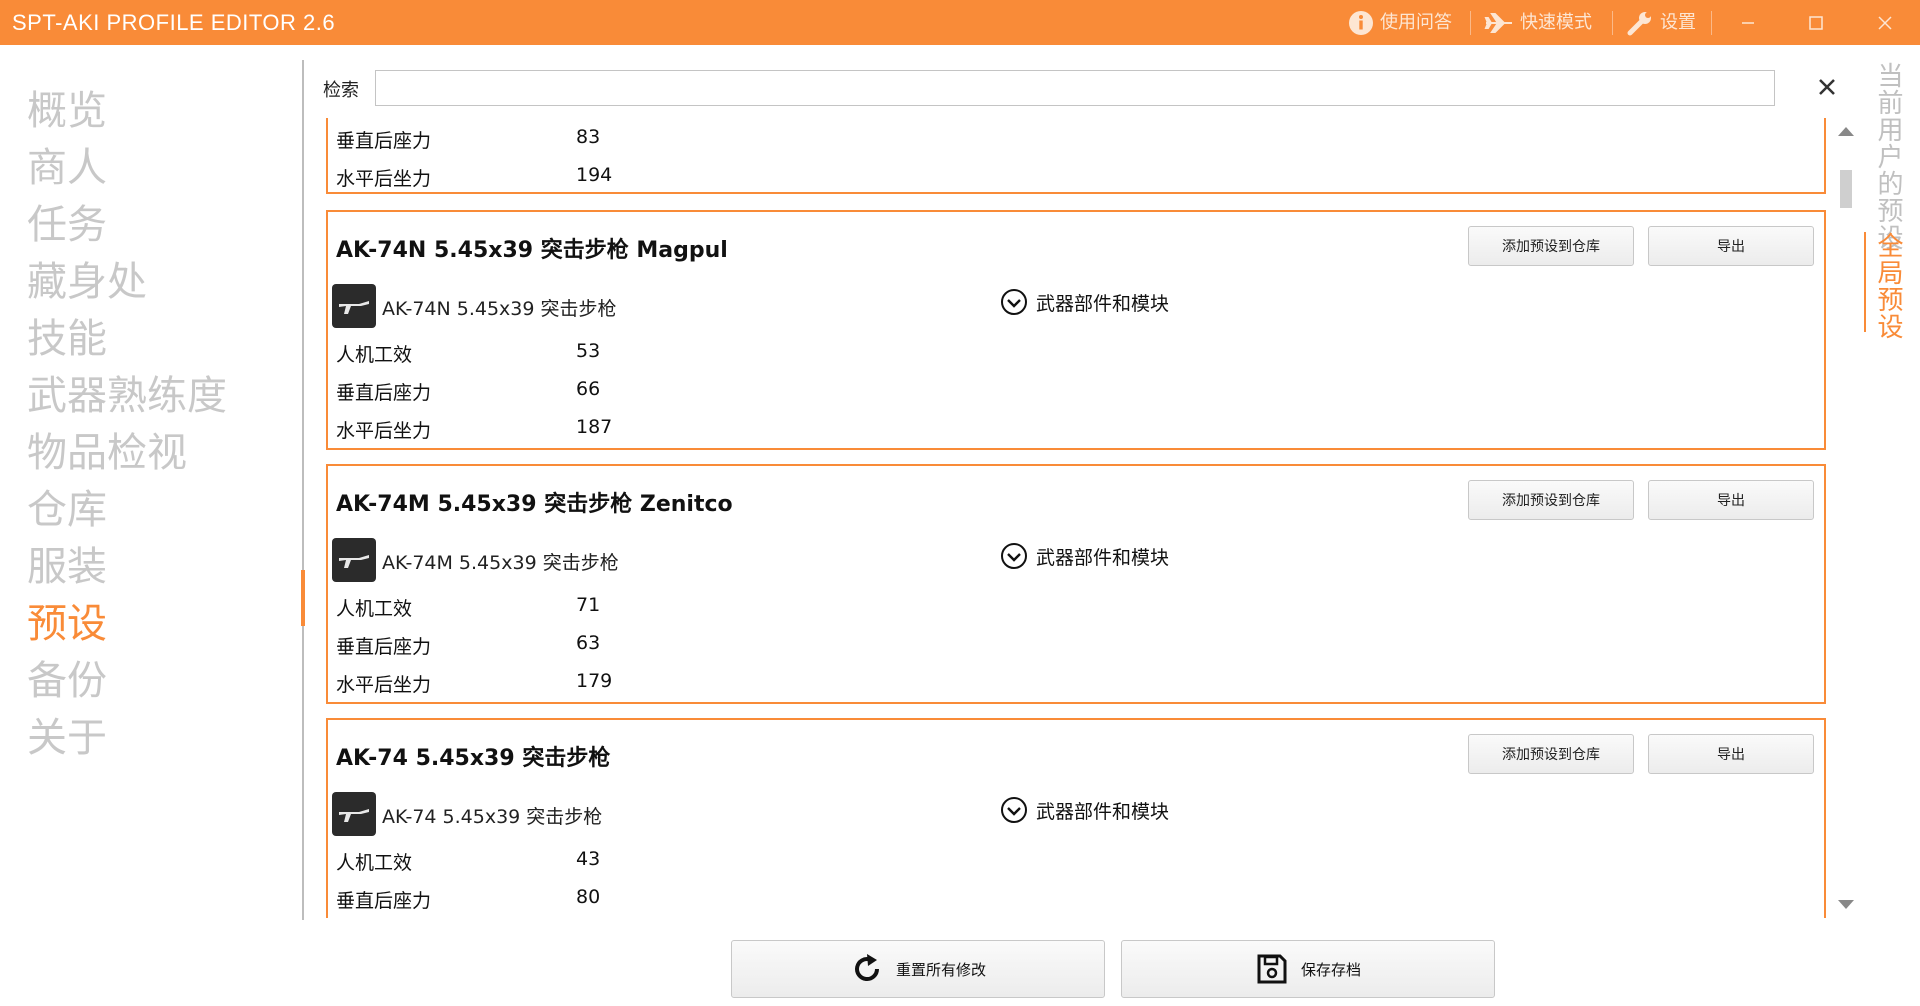 The image size is (1920, 1006). What do you see at coordinates (1639, 23) in the screenshot?
I see `wrench-icon` at bounding box center [1639, 23].